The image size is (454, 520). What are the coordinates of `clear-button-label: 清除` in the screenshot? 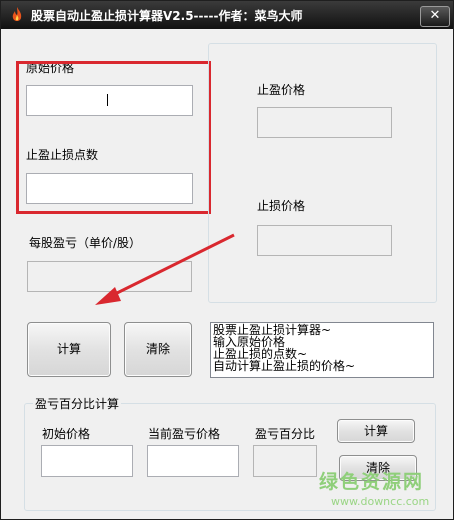 It's located at (157, 349).